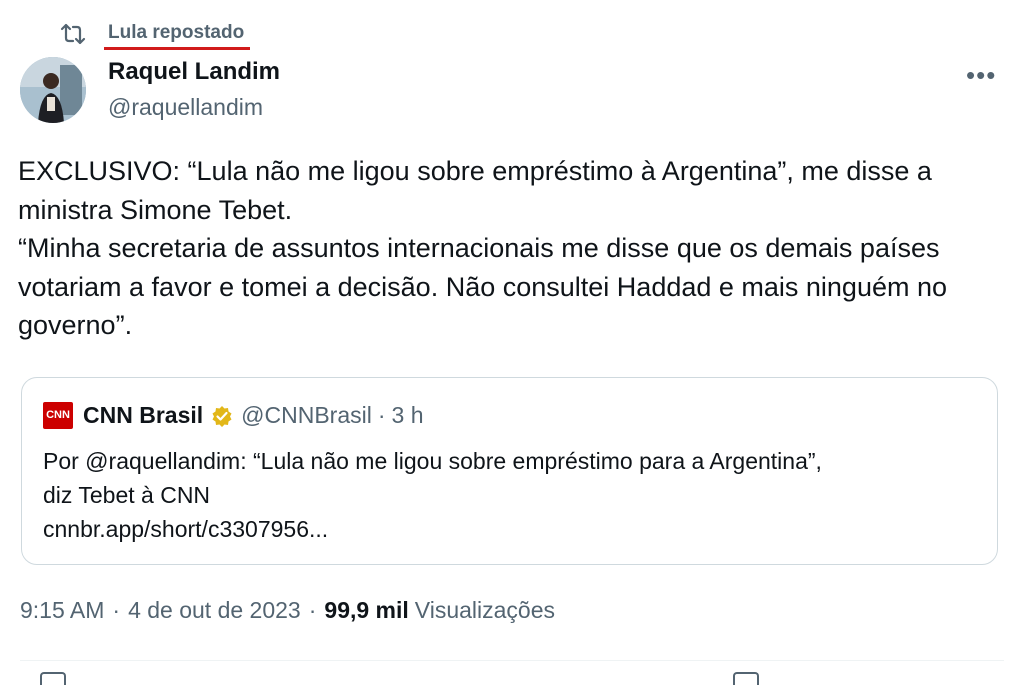 The width and height of the screenshot is (1024, 685). I want to click on quoted-name: CNN Brasil, so click(143, 415).